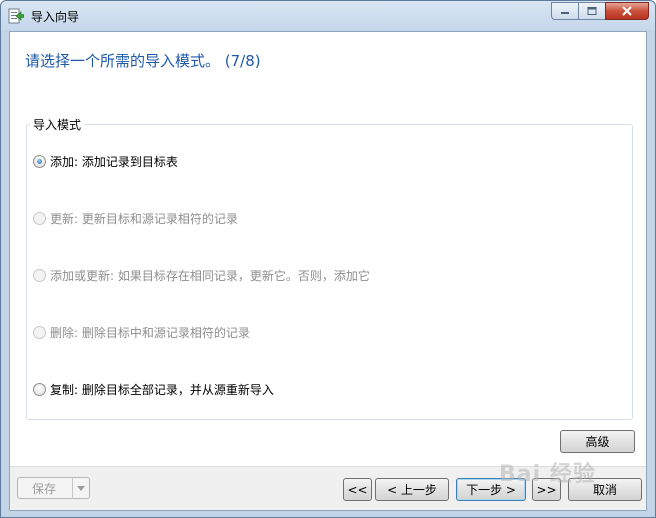 The height and width of the screenshot is (518, 656). I want to click on radio-label: 添加或更新: 如果目标存在相同记录，更新它。否则，添加它, so click(210, 275).